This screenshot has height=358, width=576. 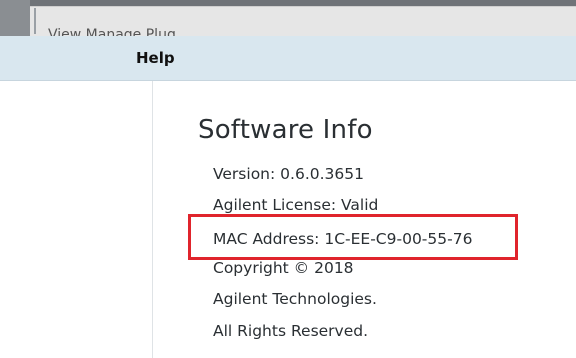 I want to click on page-title: Software Info, so click(x=285, y=130).